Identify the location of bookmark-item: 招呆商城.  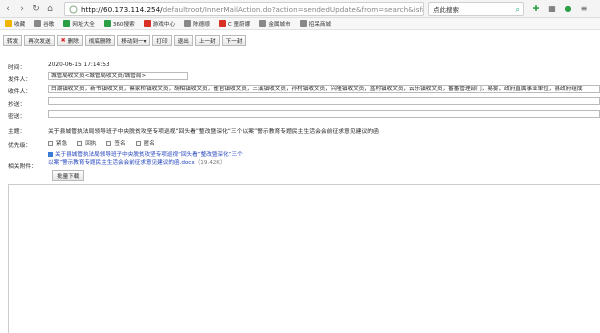
(315, 24).